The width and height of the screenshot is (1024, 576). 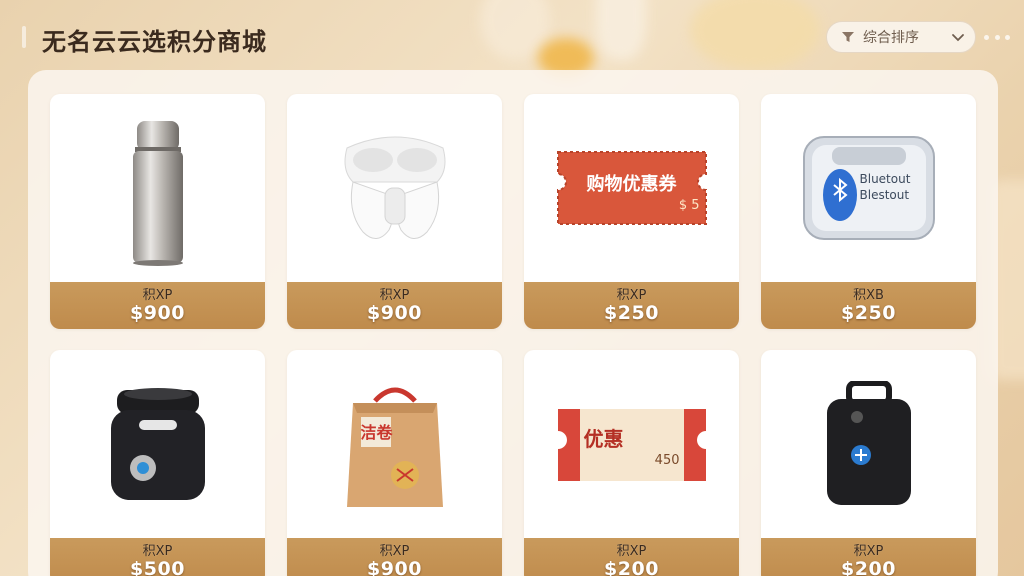 What do you see at coordinates (157, 444) in the screenshot?
I see `insulated-food-jar-icon` at bounding box center [157, 444].